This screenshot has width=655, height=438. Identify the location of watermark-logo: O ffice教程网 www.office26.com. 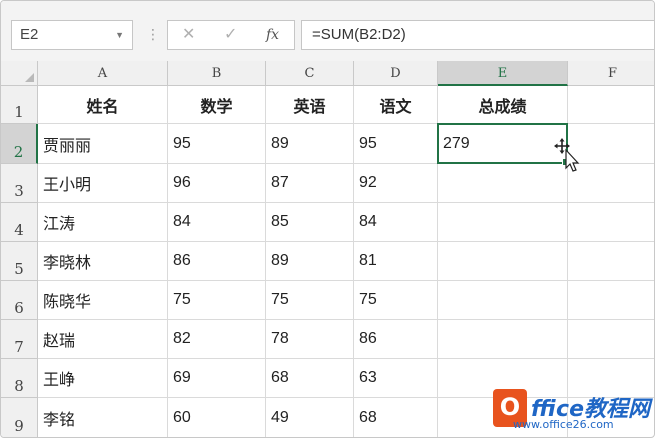
(571, 411).